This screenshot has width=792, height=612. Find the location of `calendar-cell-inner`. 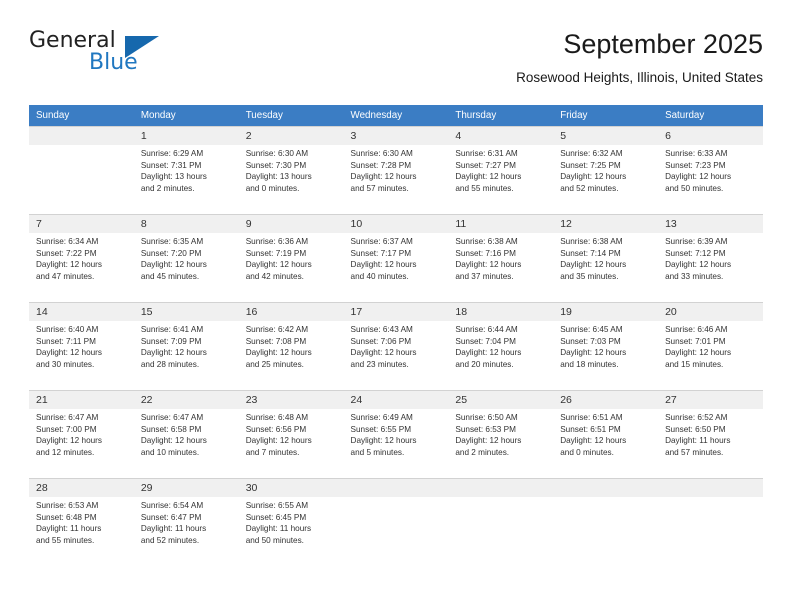

calendar-cell-inner is located at coordinates (501, 522).